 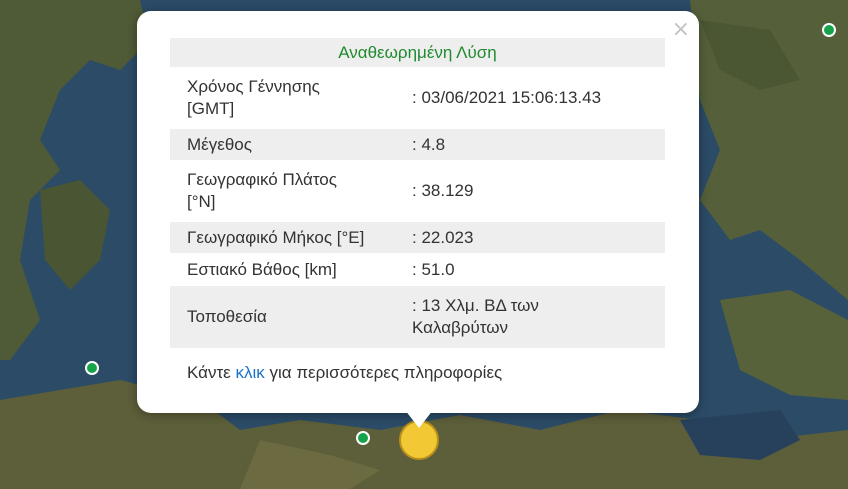 I want to click on row-value: : 03/06/2021 15:06:13.43, so click(x=507, y=97).